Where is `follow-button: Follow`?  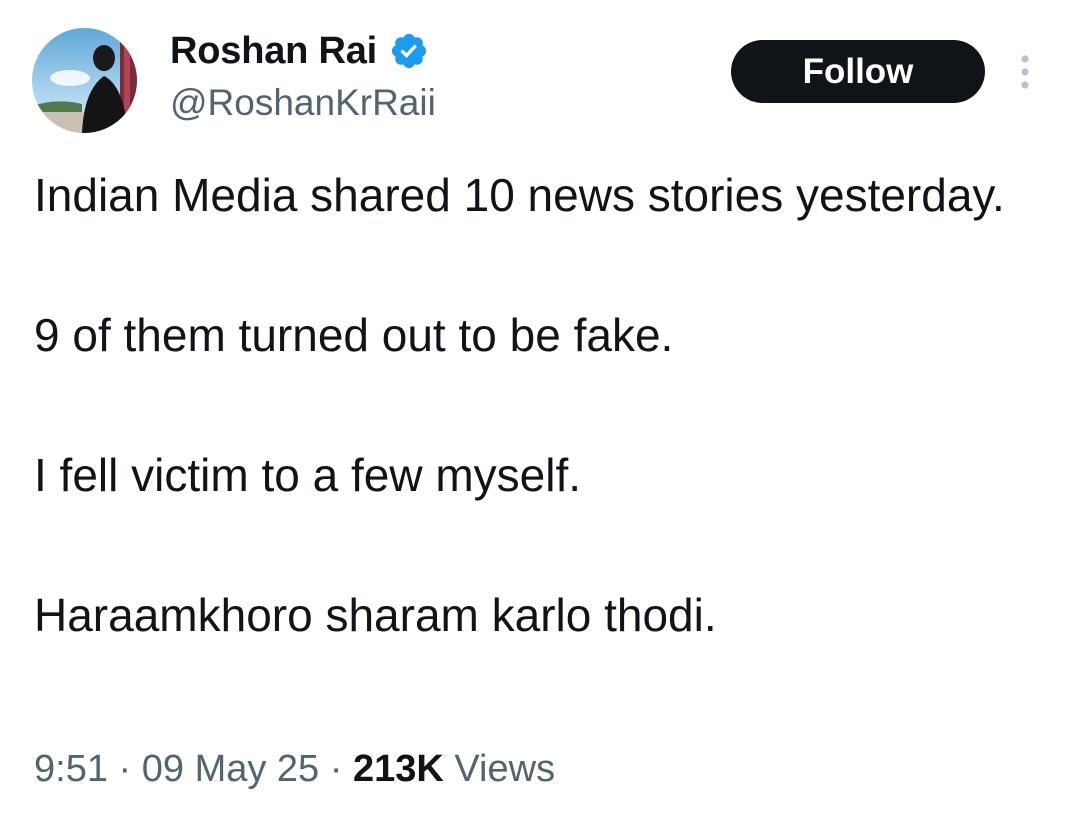
follow-button: Follow is located at coordinates (858, 71).